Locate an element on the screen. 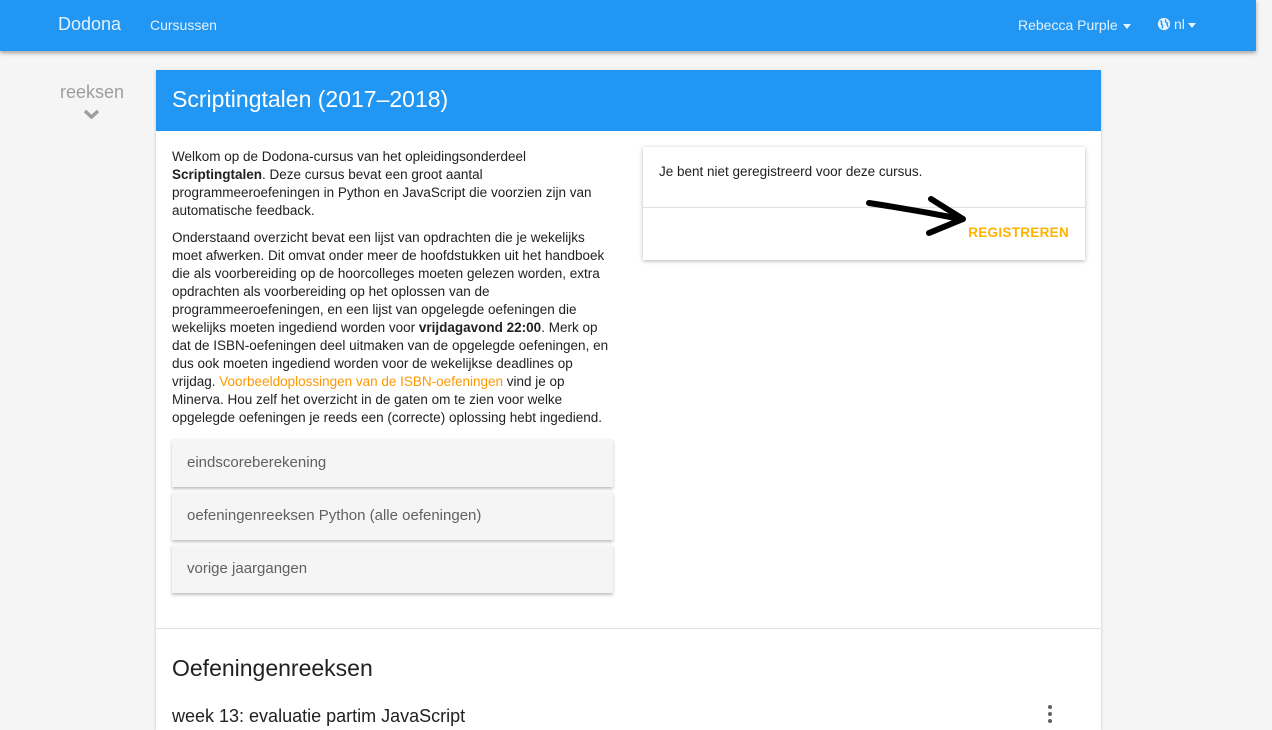  nav-courses-link: Cursussen is located at coordinates (183, 25).